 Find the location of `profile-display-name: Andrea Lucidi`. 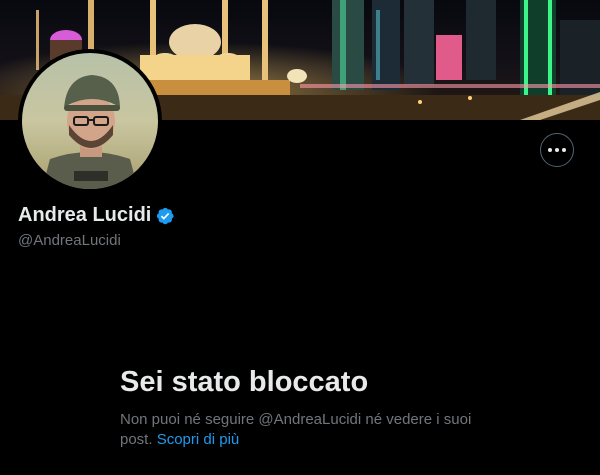

profile-display-name: Andrea Lucidi is located at coordinates (96, 215).